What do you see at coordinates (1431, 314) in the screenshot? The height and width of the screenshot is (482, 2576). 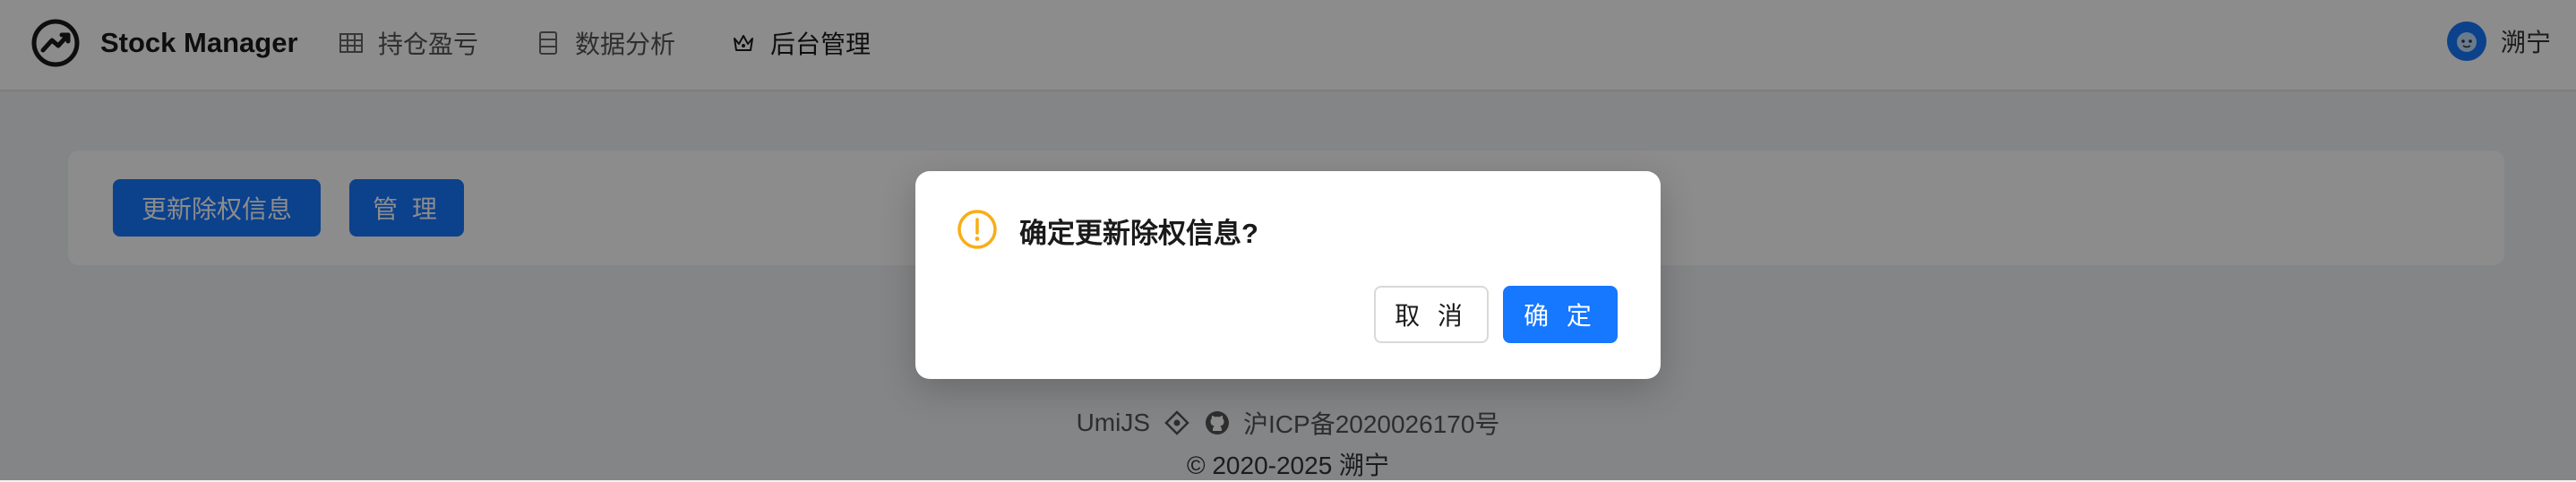 I see `cancel-button: 取 消` at bounding box center [1431, 314].